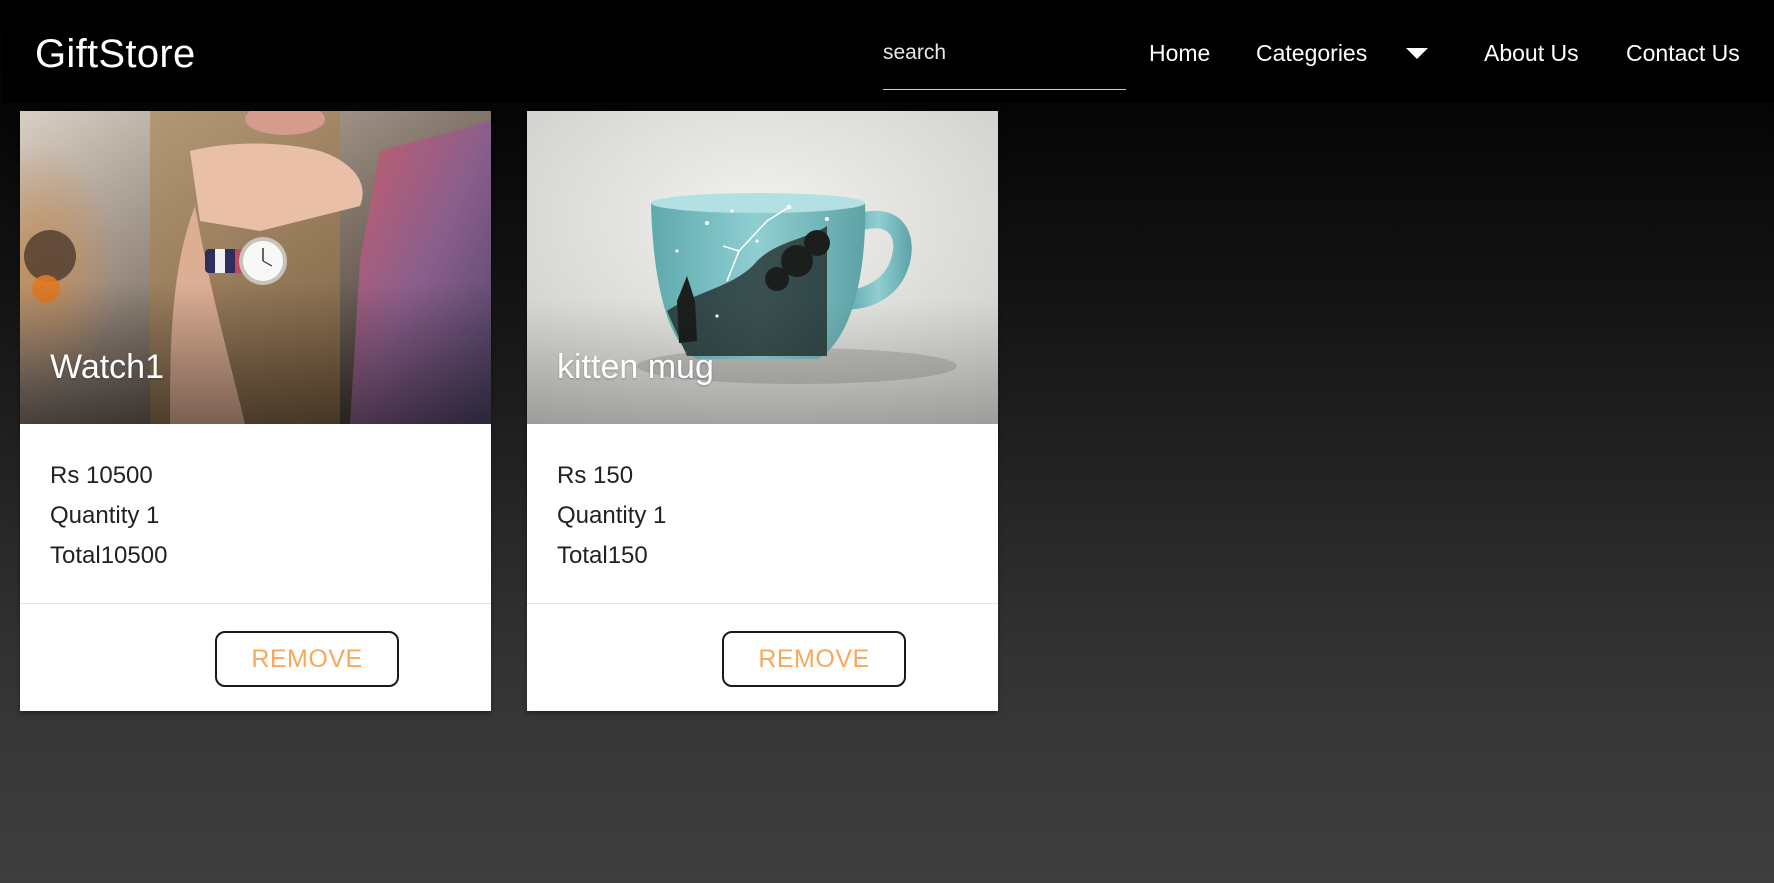 The width and height of the screenshot is (1774, 883). I want to click on product-details: Rs 10500 Quantity 1 Total10500, so click(108, 516).